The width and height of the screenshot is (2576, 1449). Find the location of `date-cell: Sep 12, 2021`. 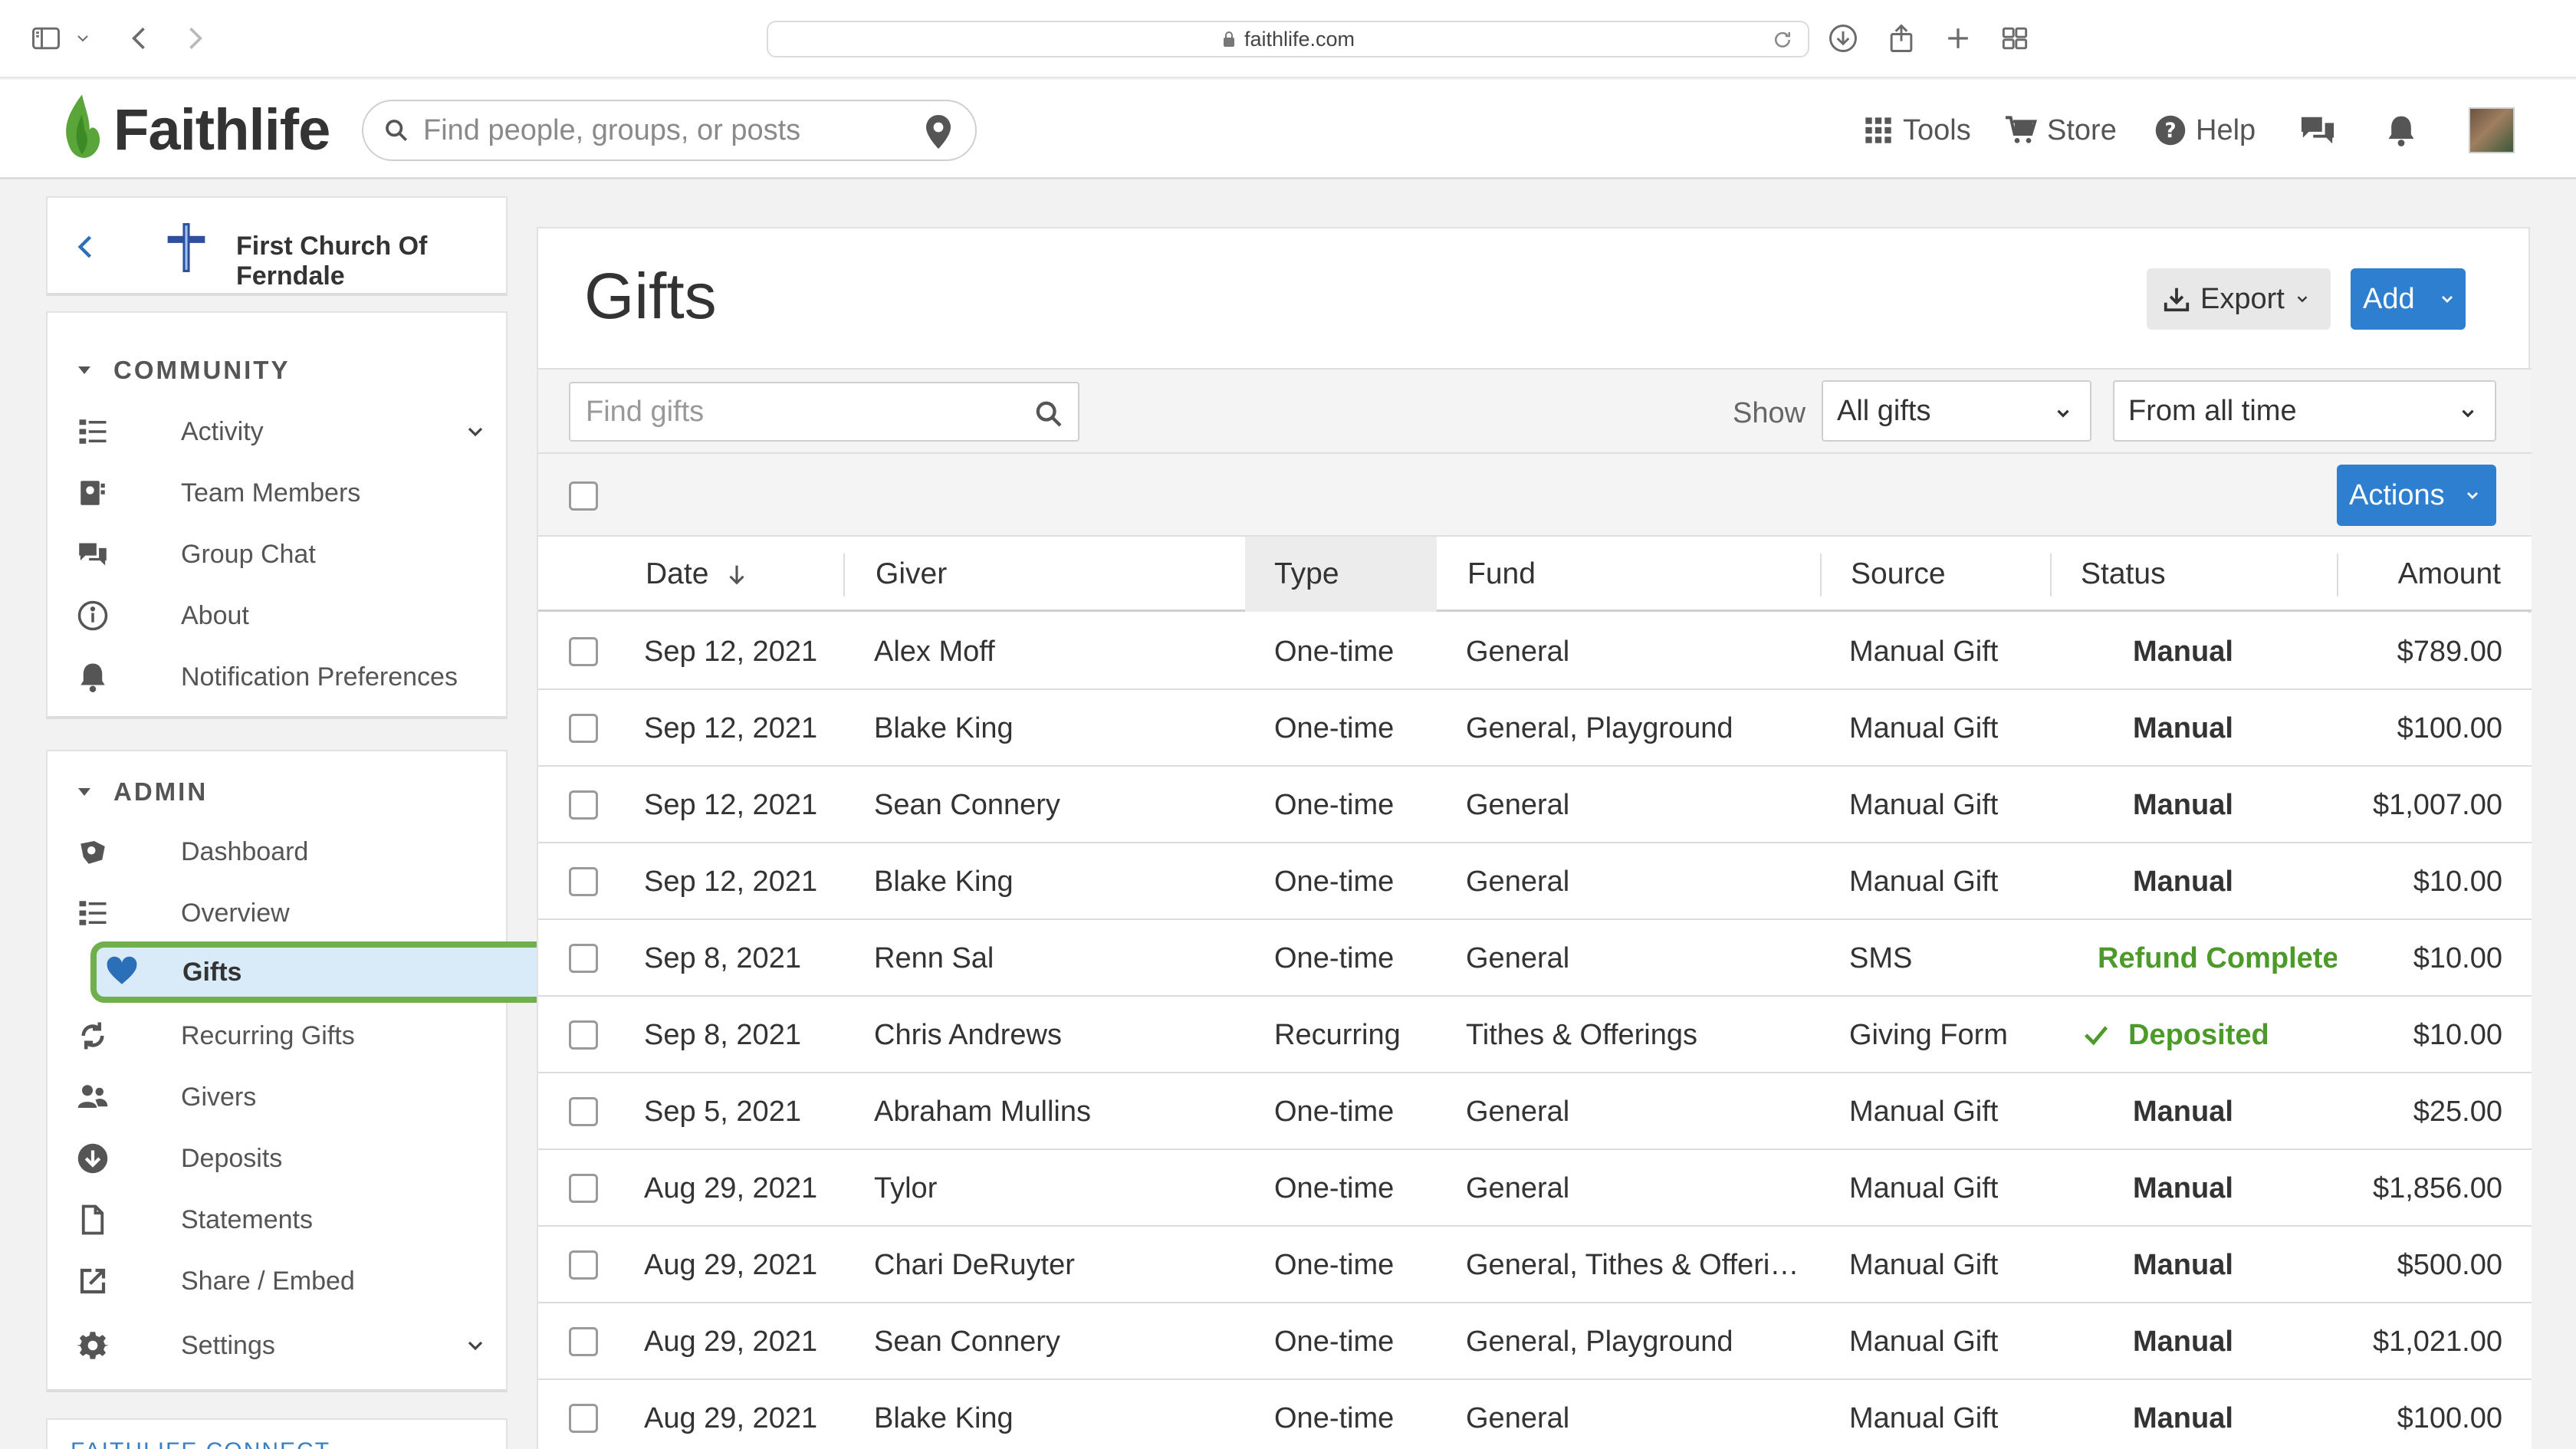

date-cell: Sep 12, 2021 is located at coordinates (731, 882).